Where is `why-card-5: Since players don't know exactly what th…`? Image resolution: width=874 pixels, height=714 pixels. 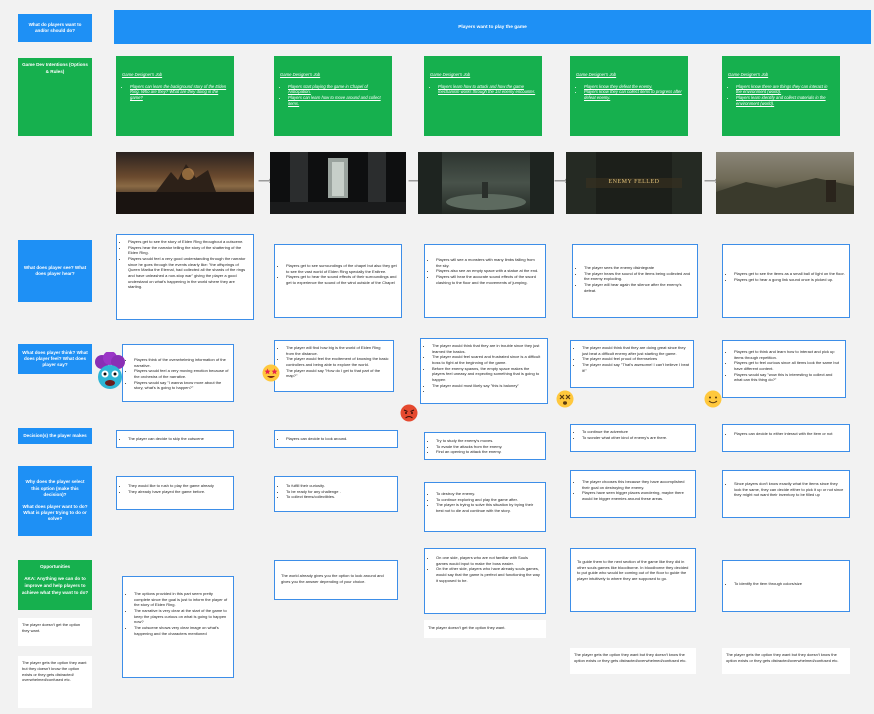 why-card-5: Since players don't know exactly what th… is located at coordinates (786, 494).